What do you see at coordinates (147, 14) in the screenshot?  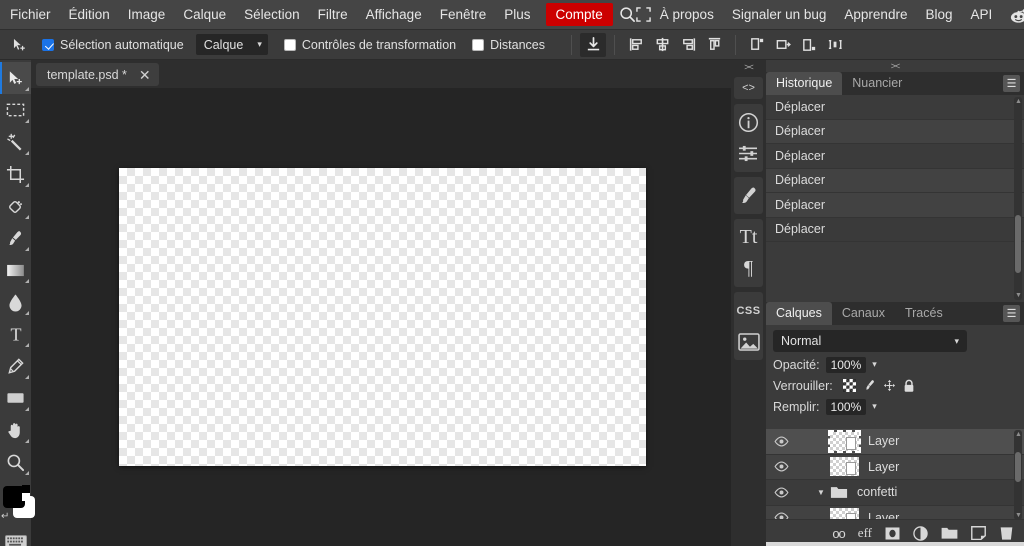 I see `menu-image: Image` at bounding box center [147, 14].